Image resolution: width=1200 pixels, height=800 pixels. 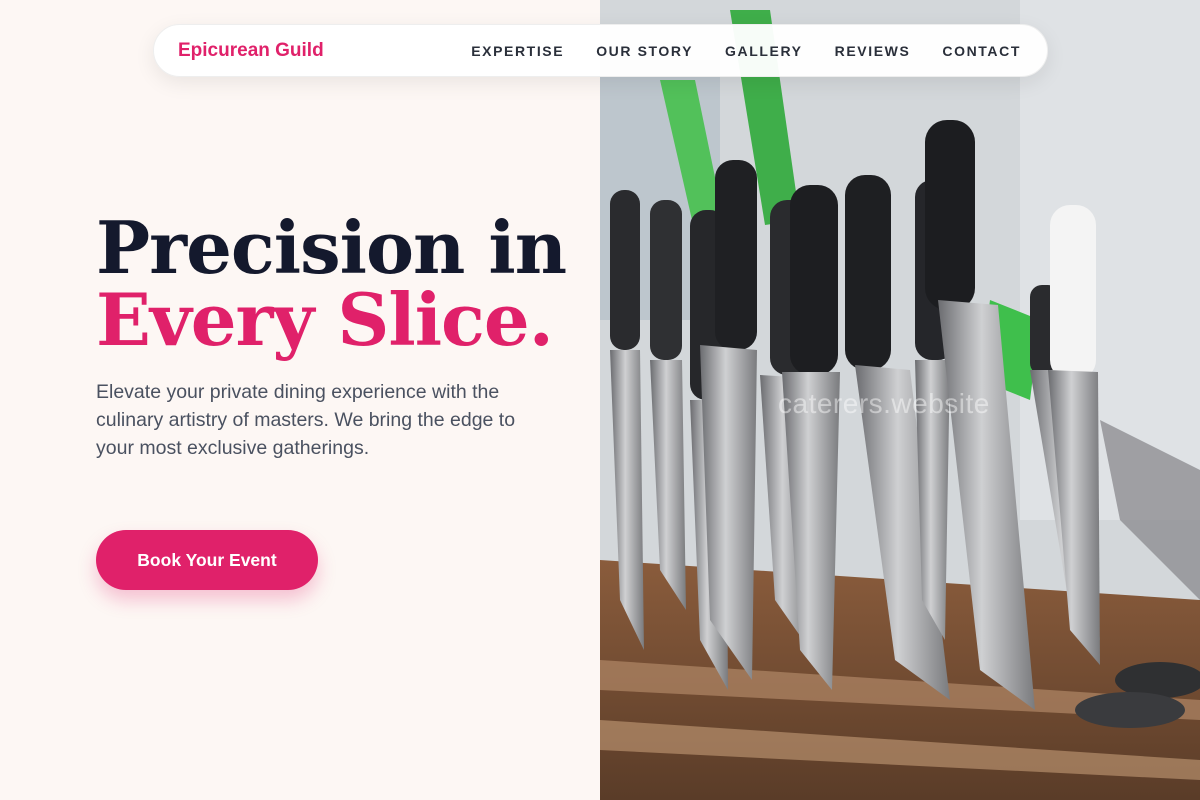 I want to click on headline-line-2: Every Slice., so click(x=325, y=319).